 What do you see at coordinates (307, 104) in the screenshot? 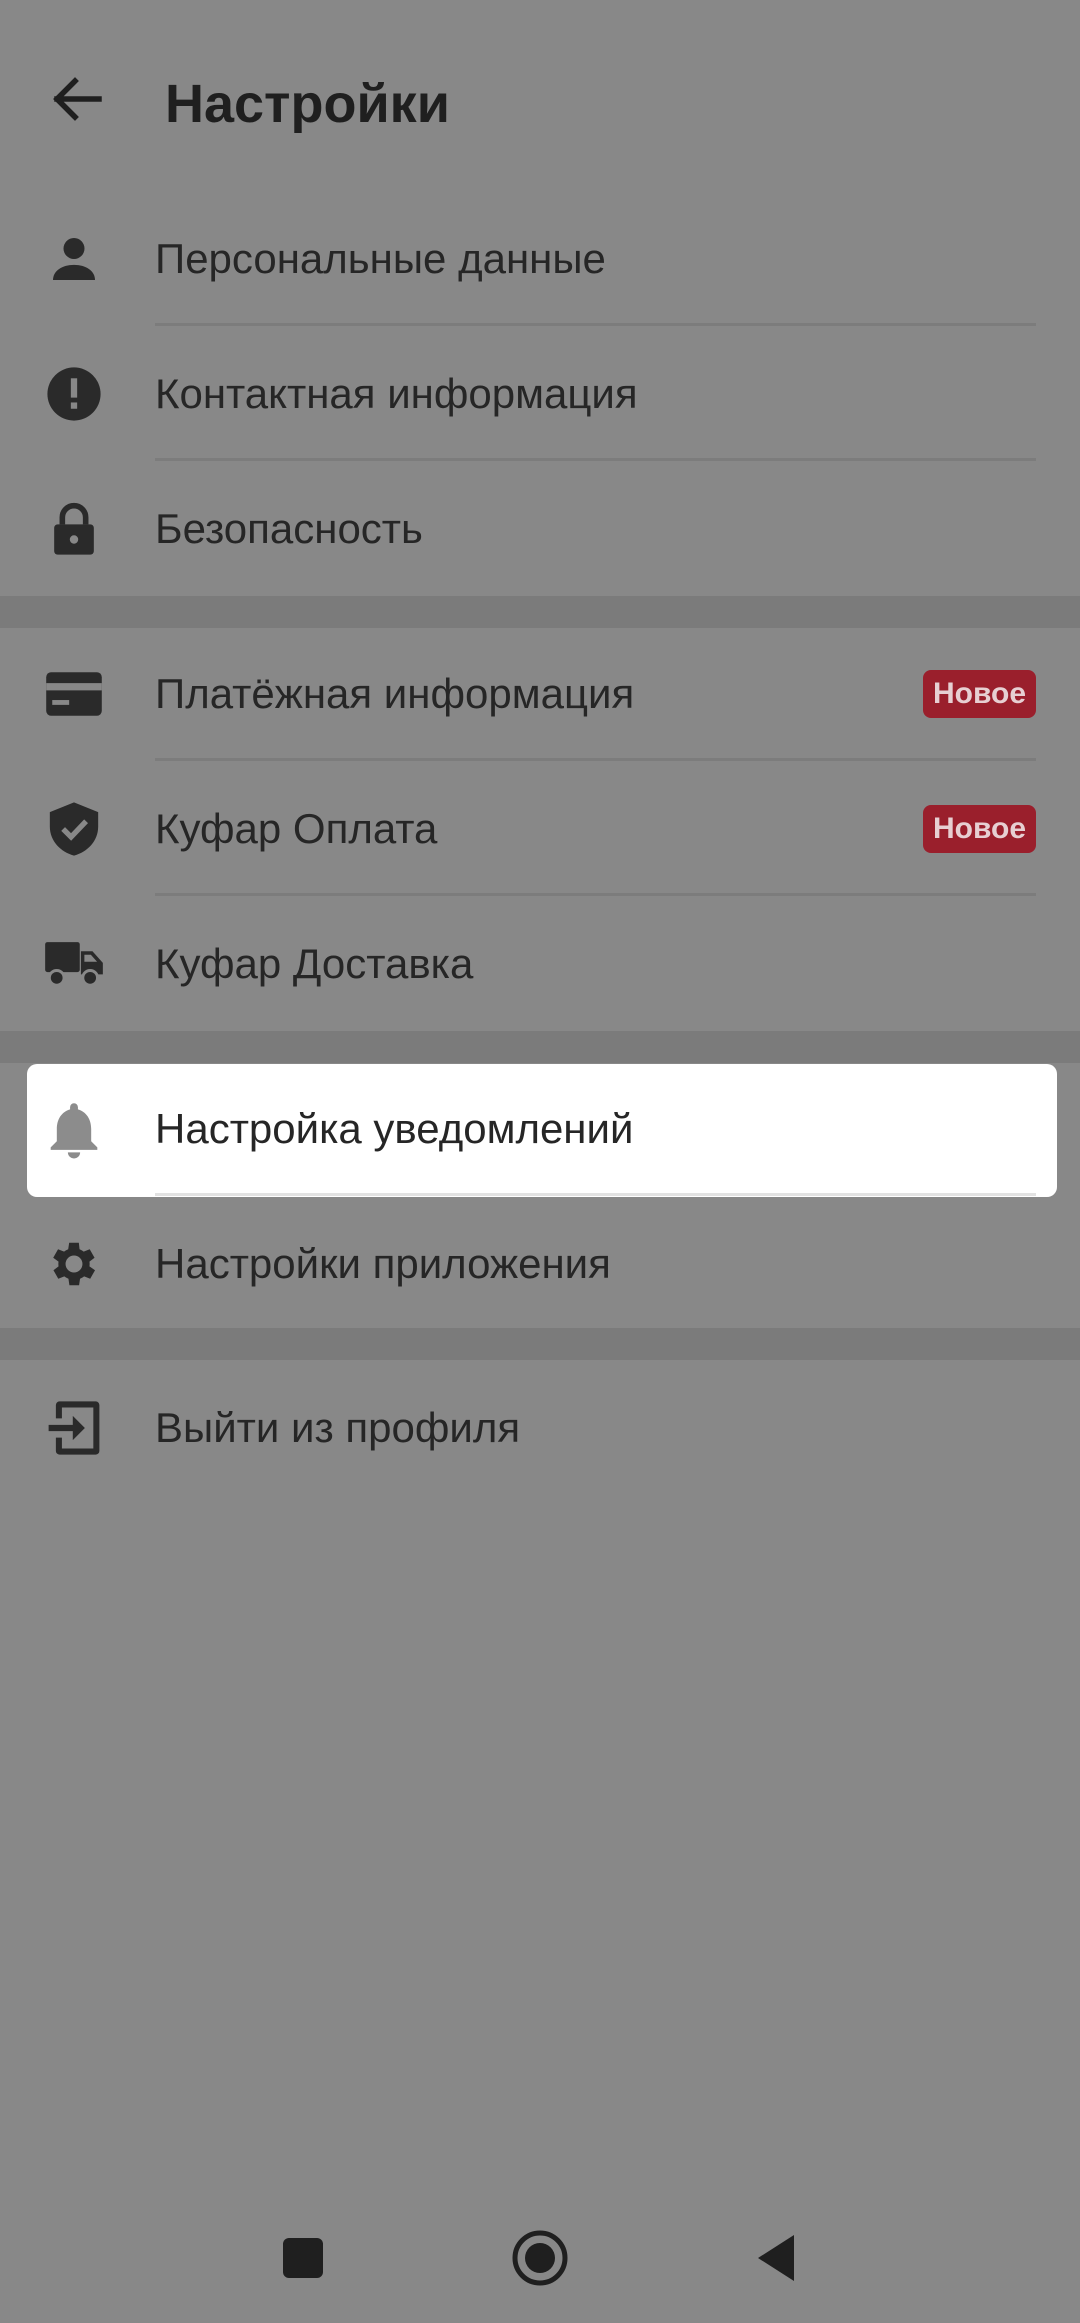
I see `page-title: Настройки` at bounding box center [307, 104].